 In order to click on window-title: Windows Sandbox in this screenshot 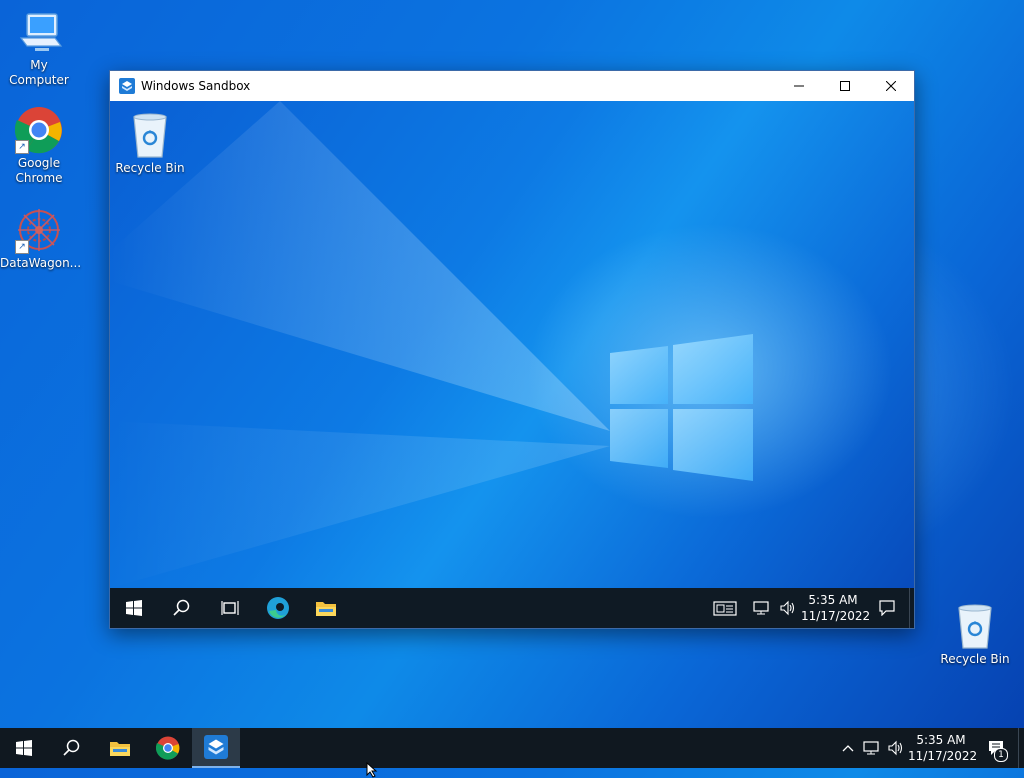, I will do `click(196, 86)`.